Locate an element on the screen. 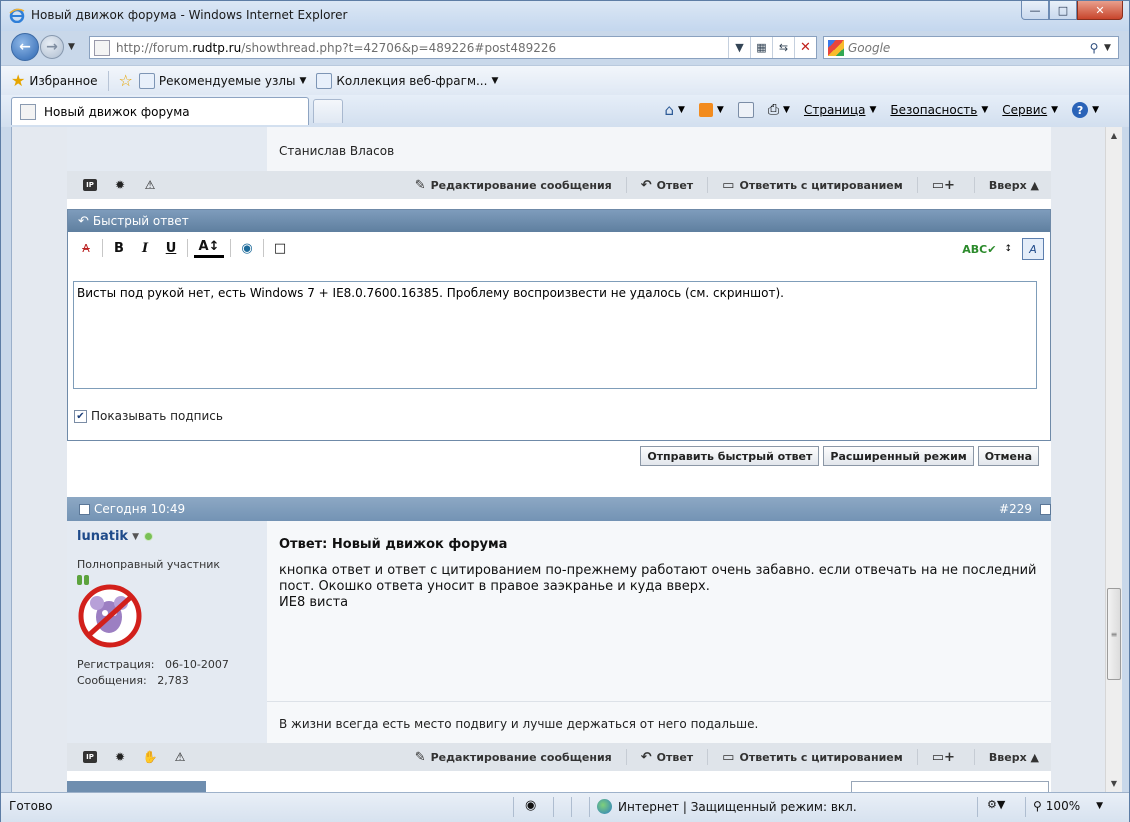  scroll-up-icon: ▲ is located at coordinates (1114, 135).